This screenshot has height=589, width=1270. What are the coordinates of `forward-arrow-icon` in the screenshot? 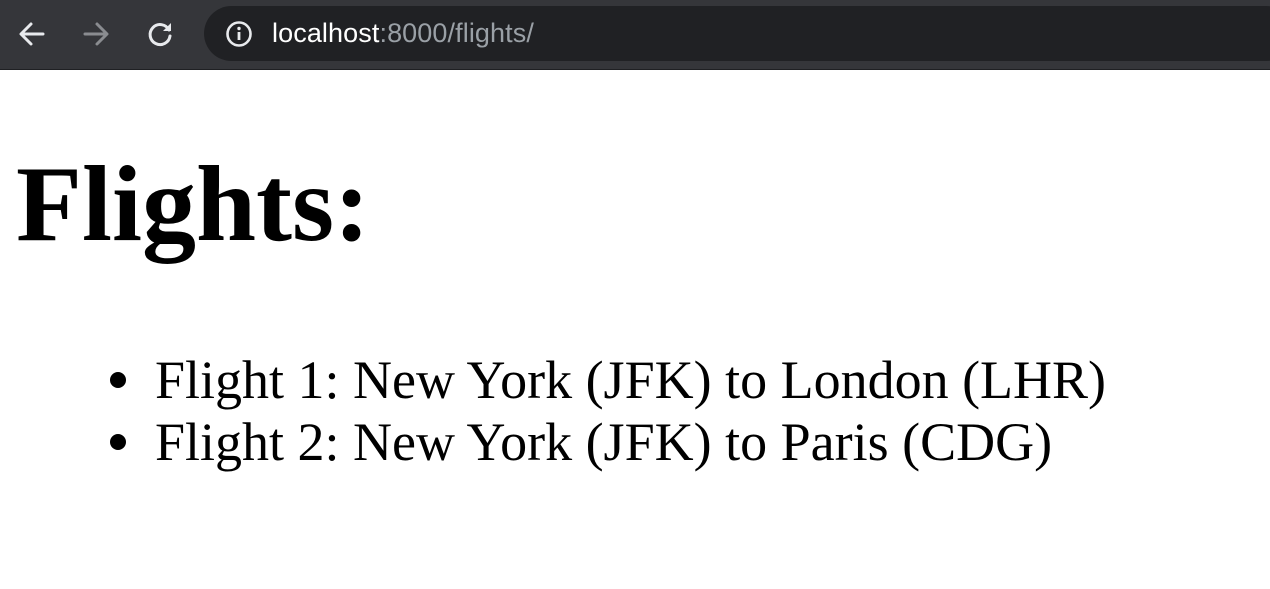 It's located at (96, 34).